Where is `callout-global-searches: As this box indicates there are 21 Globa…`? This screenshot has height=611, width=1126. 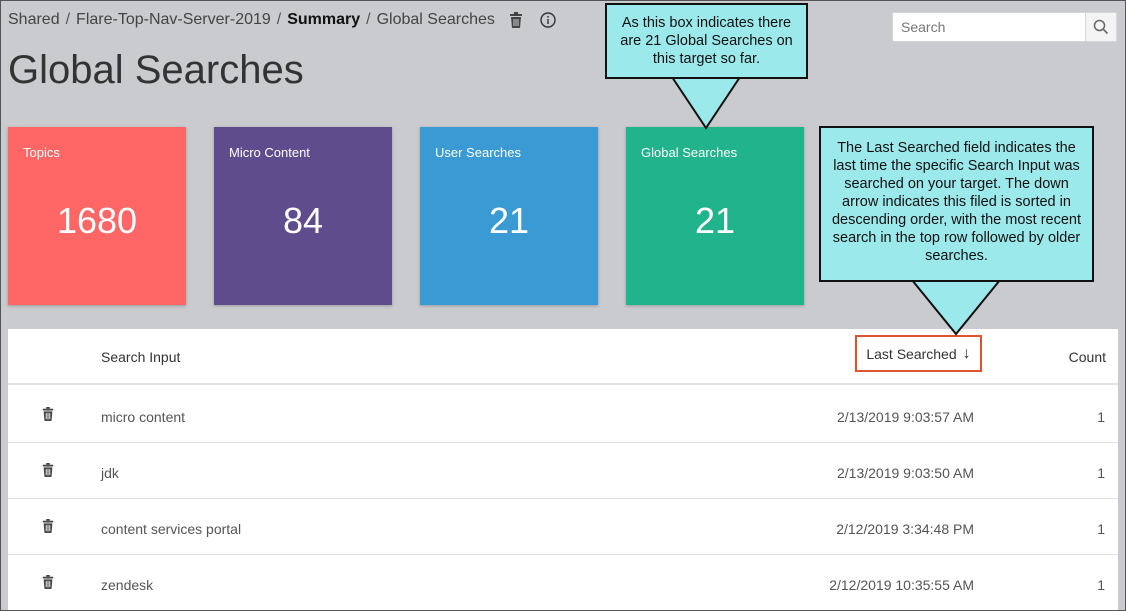
callout-global-searches: As this box indicates there are 21 Globa… is located at coordinates (706, 41).